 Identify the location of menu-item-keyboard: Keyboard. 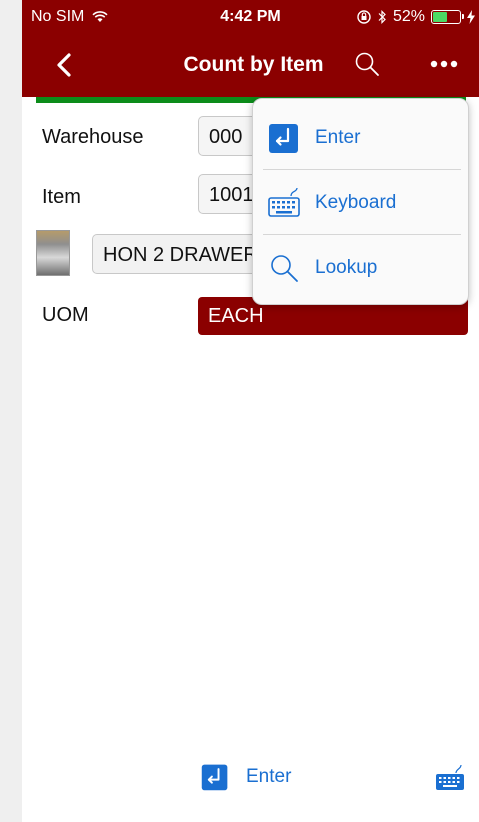
(360, 203).